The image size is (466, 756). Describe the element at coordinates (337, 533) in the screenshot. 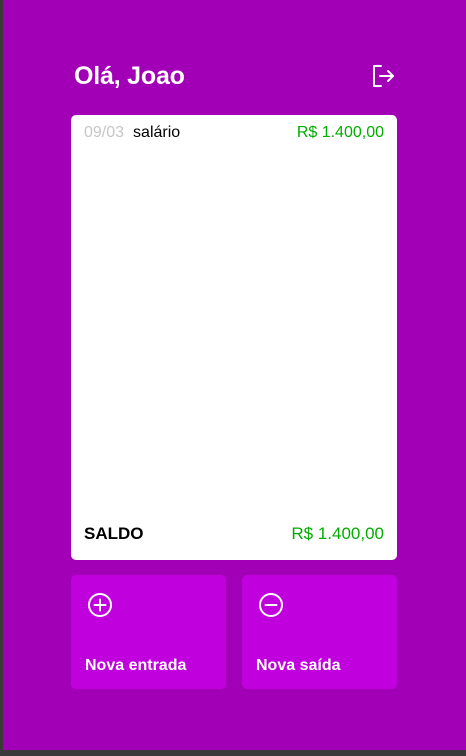

I see `balance-value: R$ 1.400,00` at that location.